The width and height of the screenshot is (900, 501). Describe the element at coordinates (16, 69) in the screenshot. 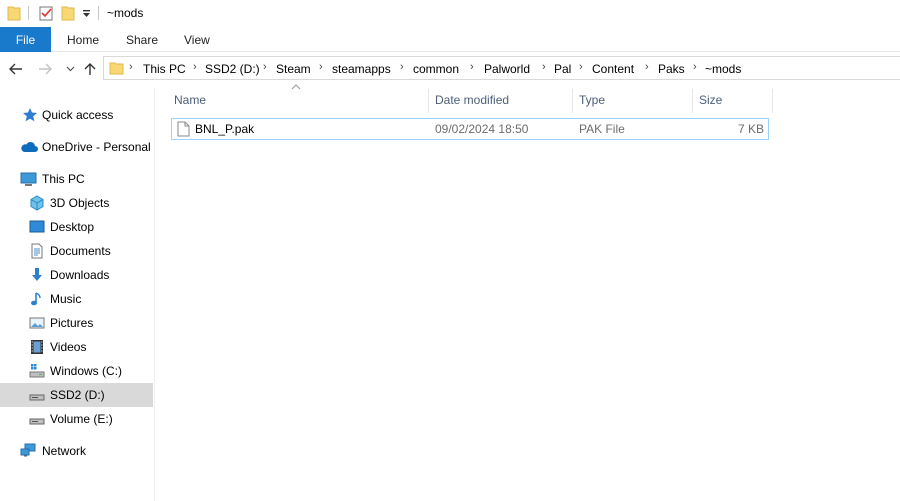

I see `back-icon` at that location.